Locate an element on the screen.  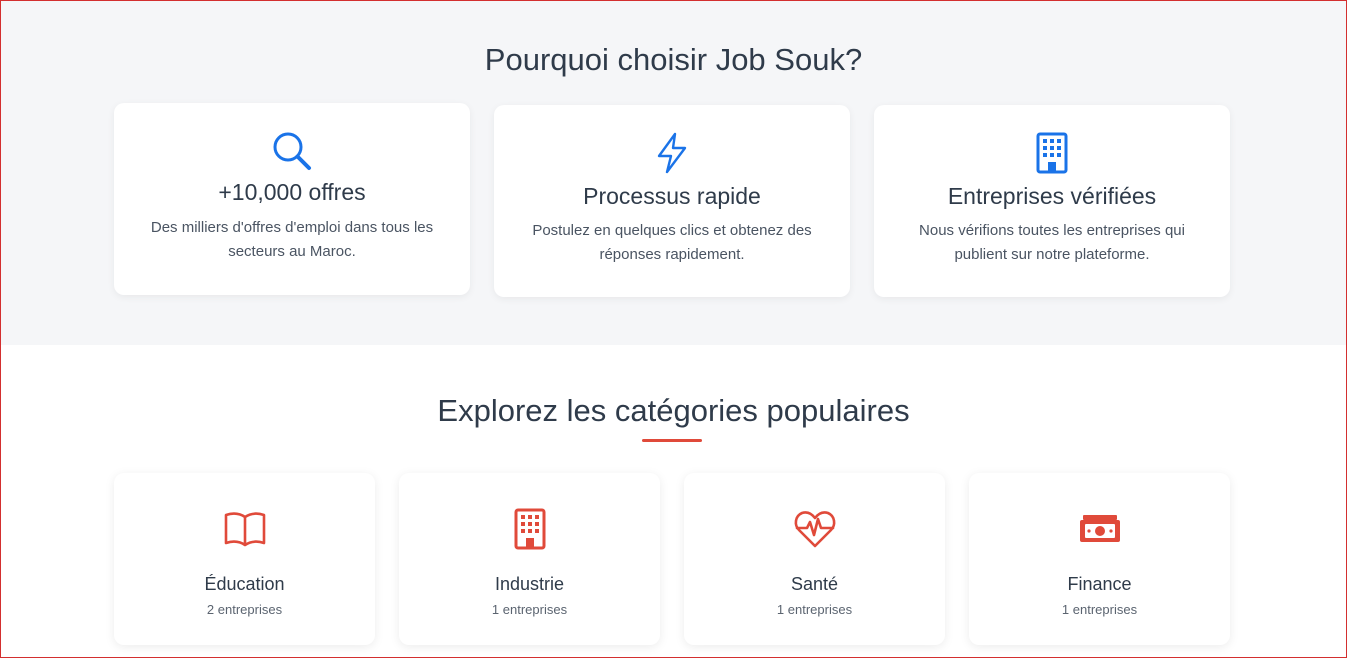
category-name: Finance is located at coordinates (1099, 584).